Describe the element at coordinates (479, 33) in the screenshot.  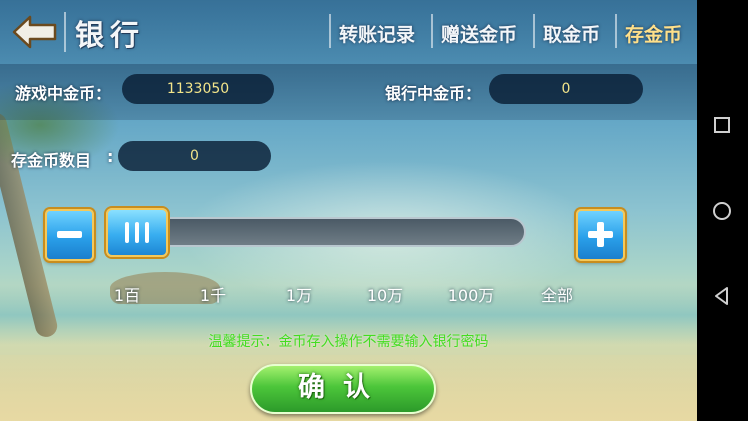
I see `tab-gift-gold: 赠送金币` at that location.